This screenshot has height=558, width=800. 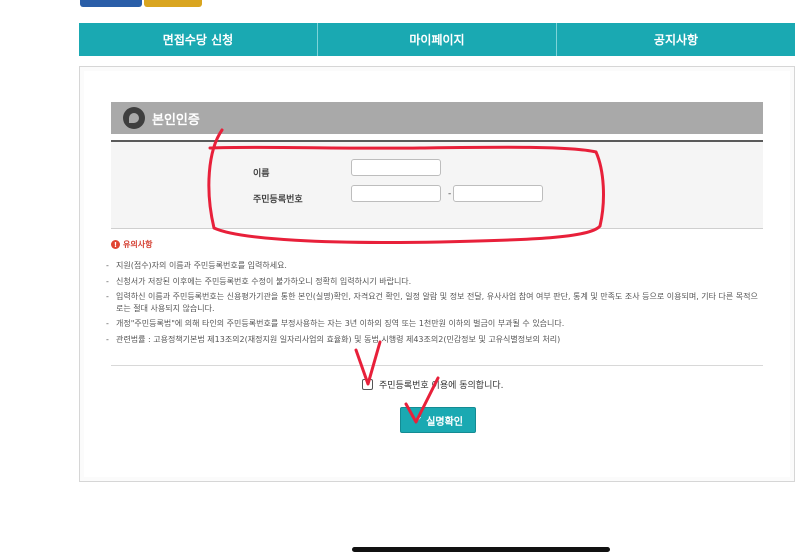 I want to click on logo, so click(x=145, y=4).